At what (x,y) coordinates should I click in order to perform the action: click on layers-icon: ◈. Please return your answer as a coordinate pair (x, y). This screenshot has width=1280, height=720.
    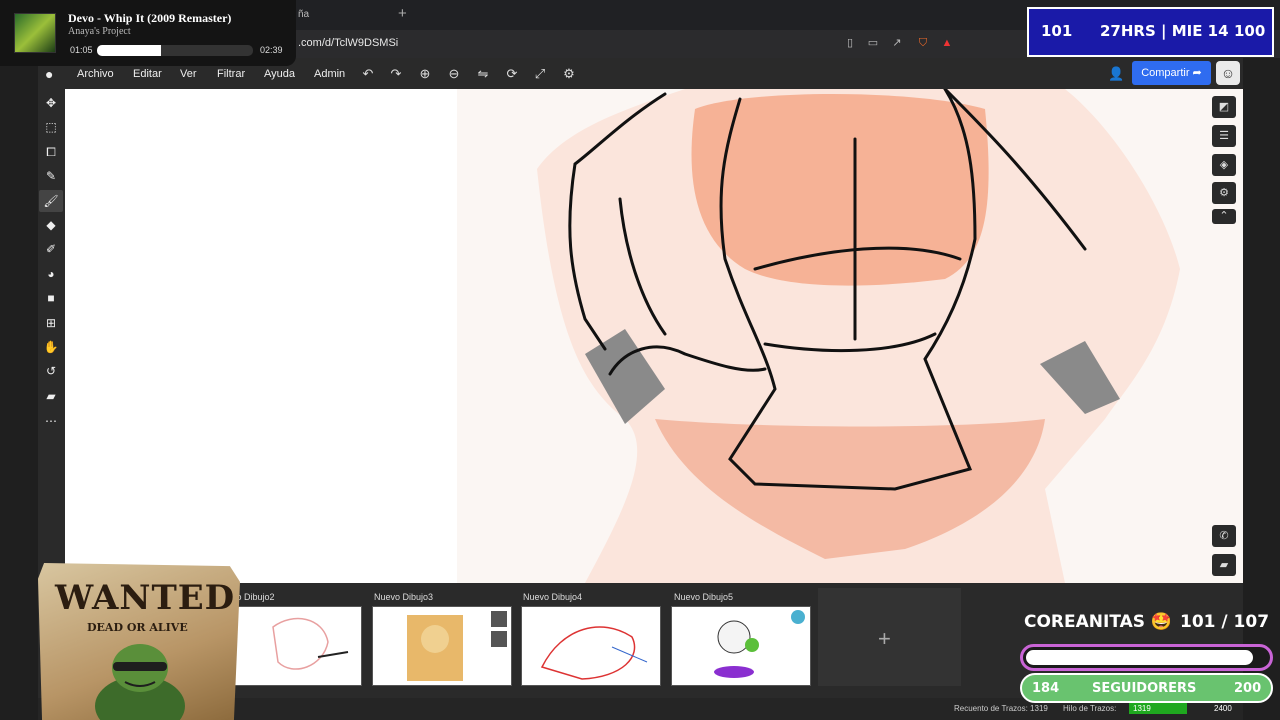
    Looking at the image, I should click on (1224, 165).